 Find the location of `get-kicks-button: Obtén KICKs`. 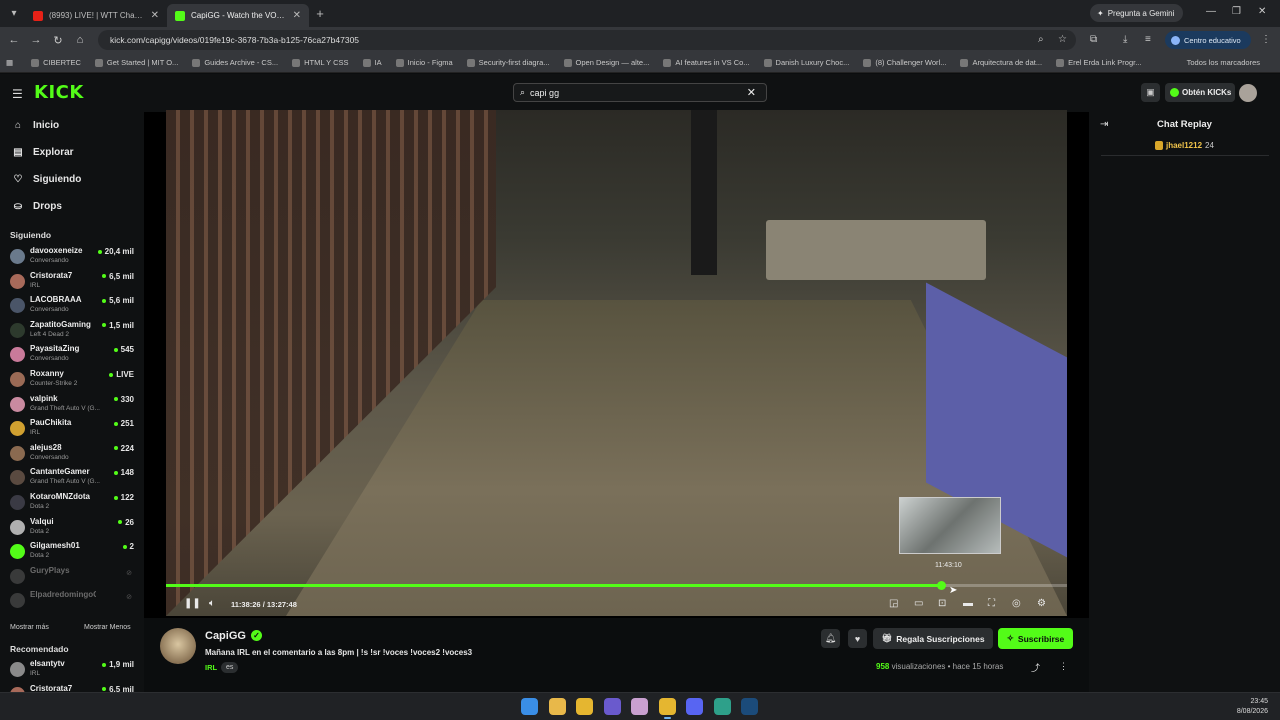

get-kicks-button: Obtén KICKs is located at coordinates (1200, 92).